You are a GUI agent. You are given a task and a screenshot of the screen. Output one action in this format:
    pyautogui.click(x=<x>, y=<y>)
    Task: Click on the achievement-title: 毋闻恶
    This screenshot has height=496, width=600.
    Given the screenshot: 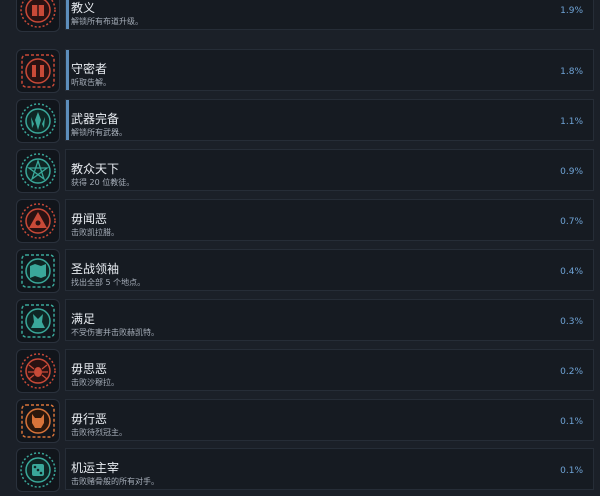 What is the action you would take?
    pyautogui.click(x=89, y=219)
    